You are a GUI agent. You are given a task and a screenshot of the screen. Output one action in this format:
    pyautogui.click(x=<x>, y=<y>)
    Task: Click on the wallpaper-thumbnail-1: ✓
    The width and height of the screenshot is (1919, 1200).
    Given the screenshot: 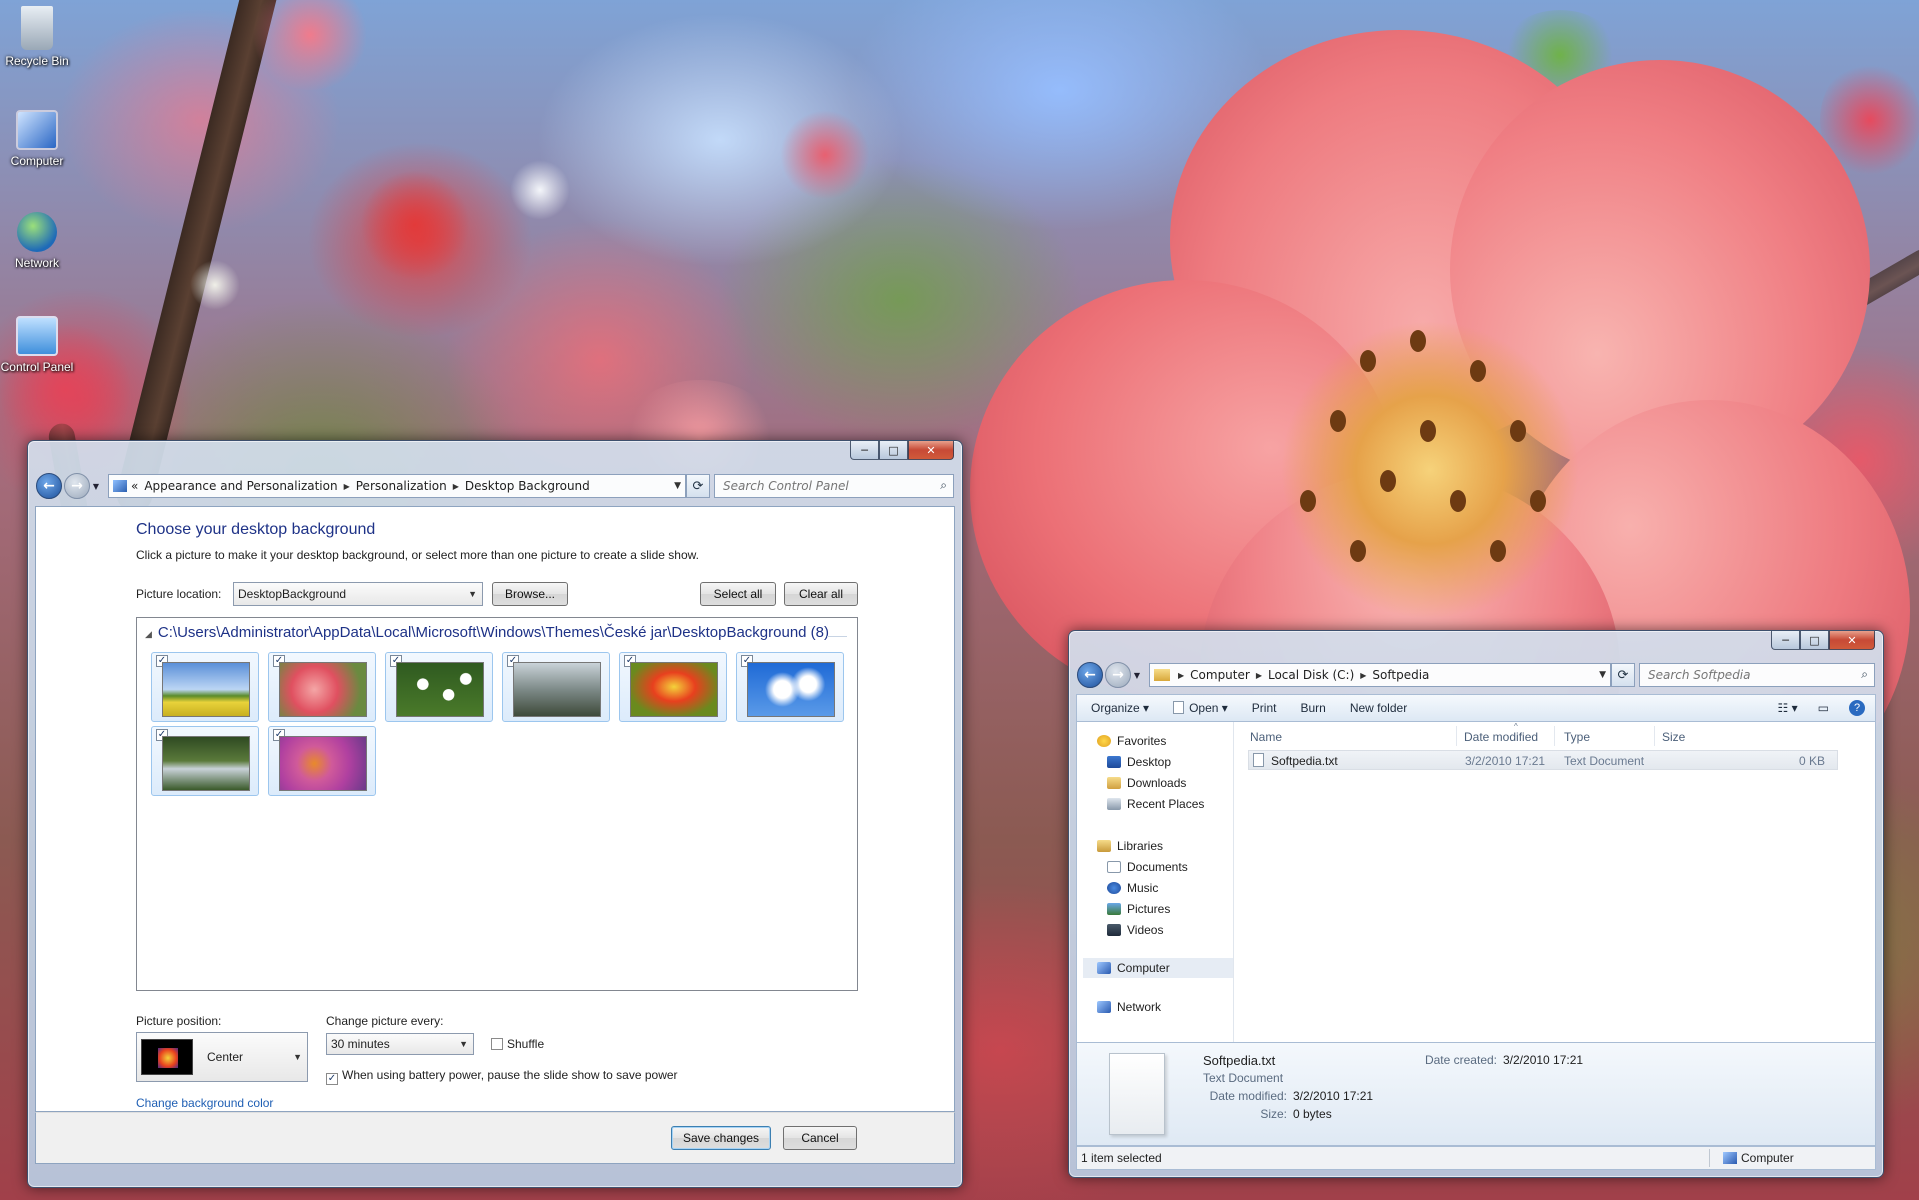 What is the action you would take?
    pyautogui.click(x=205, y=687)
    